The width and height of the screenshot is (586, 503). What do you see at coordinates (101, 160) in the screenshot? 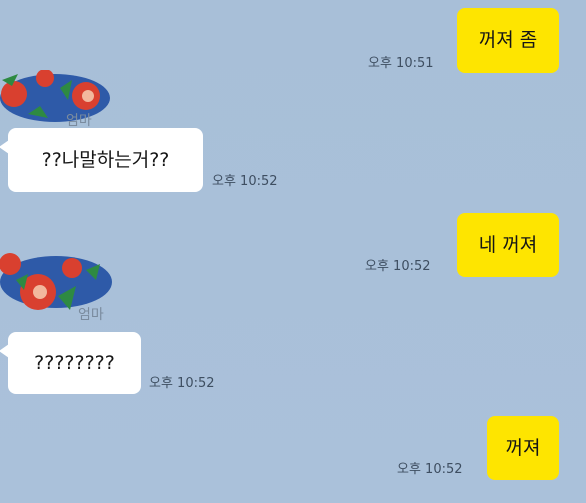
I see `message-bubble-other: ??나말하는거??` at bounding box center [101, 160].